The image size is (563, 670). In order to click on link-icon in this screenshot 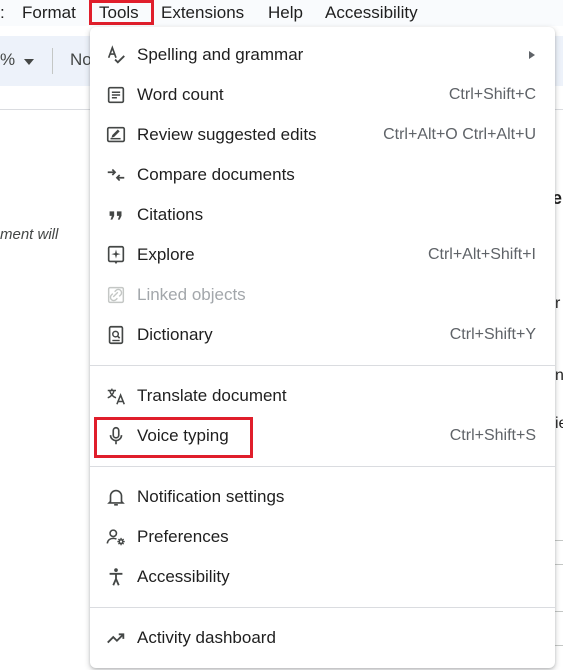, I will do `click(116, 295)`.